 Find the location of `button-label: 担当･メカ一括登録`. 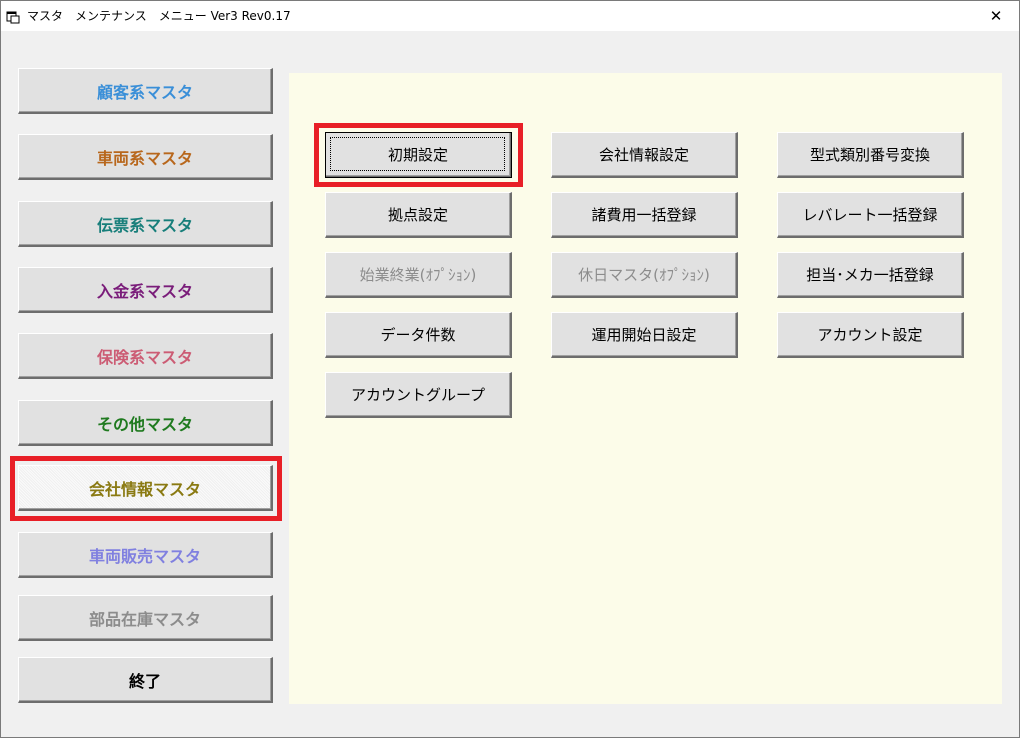

button-label: 担当･メカ一括登録 is located at coordinates (870, 275).